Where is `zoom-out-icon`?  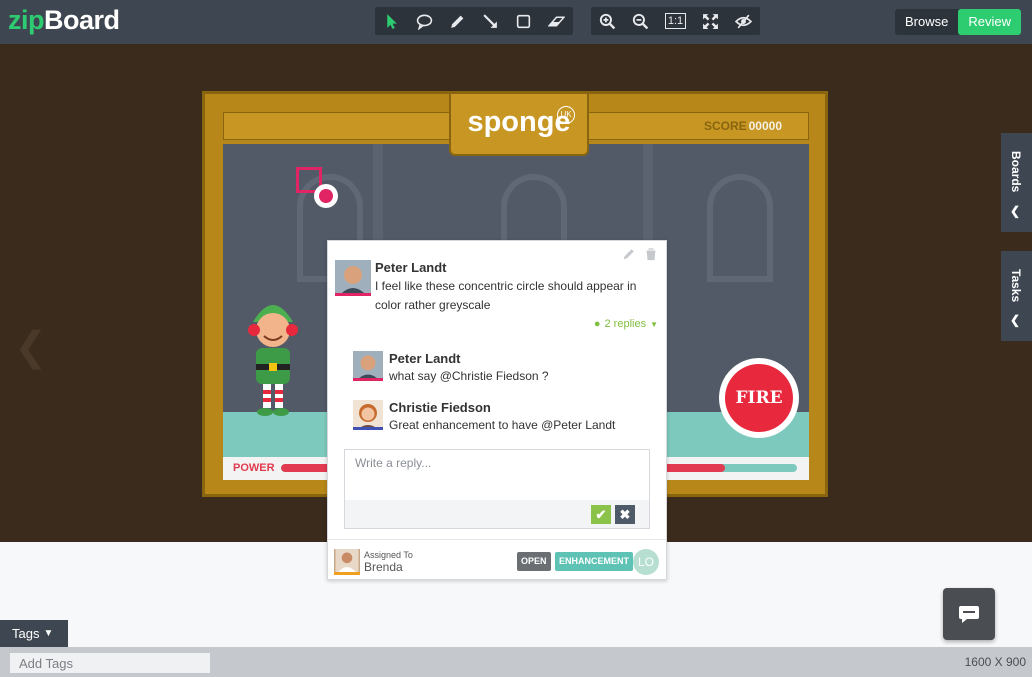
zoom-out-icon is located at coordinates (640, 21).